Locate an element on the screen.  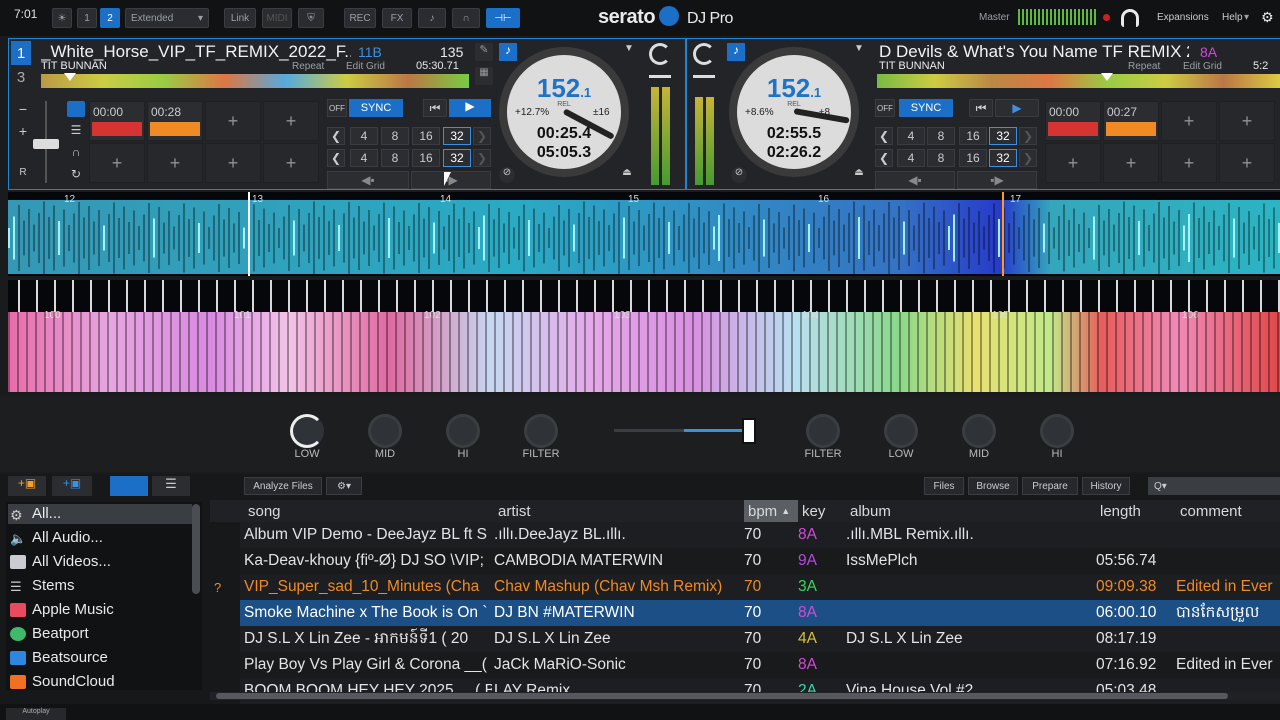
filter-left is located at coordinates (541, 431).